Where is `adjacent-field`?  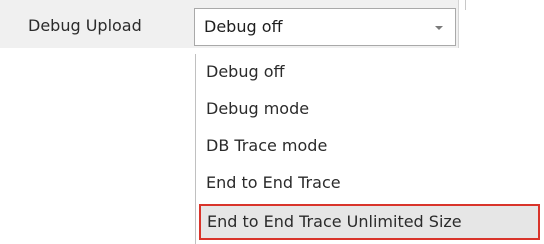
adjacent-field is located at coordinates (501, 24).